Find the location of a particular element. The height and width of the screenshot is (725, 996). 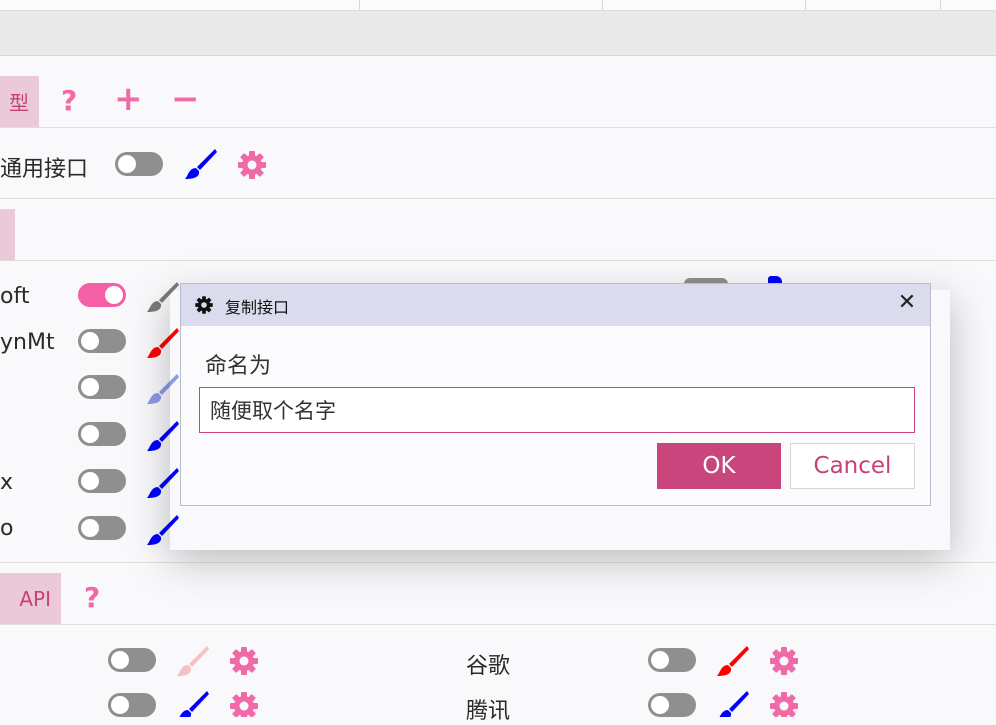

section-tab-translators is located at coordinates (7, 234).